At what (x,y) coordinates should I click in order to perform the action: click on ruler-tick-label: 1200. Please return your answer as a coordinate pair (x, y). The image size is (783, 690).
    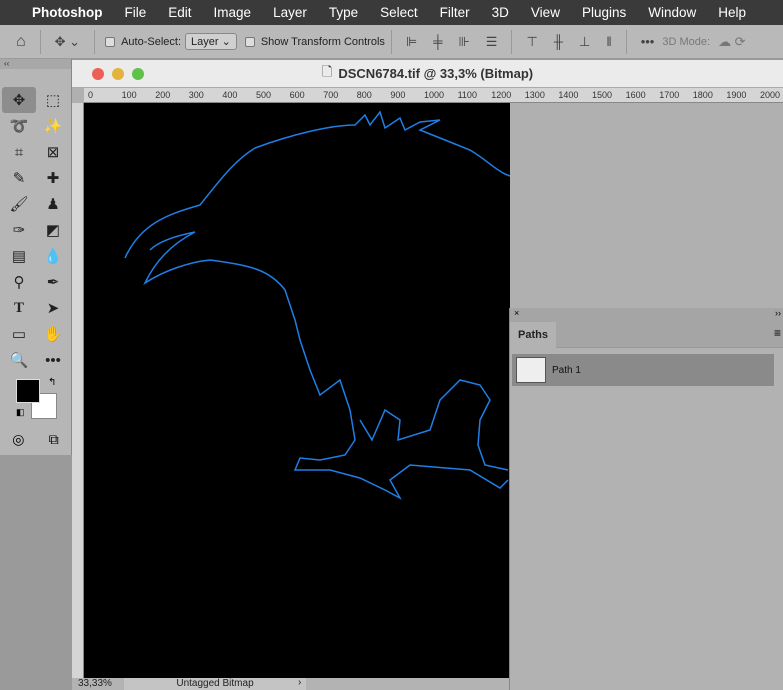
    Looking at the image, I should click on (501, 95).